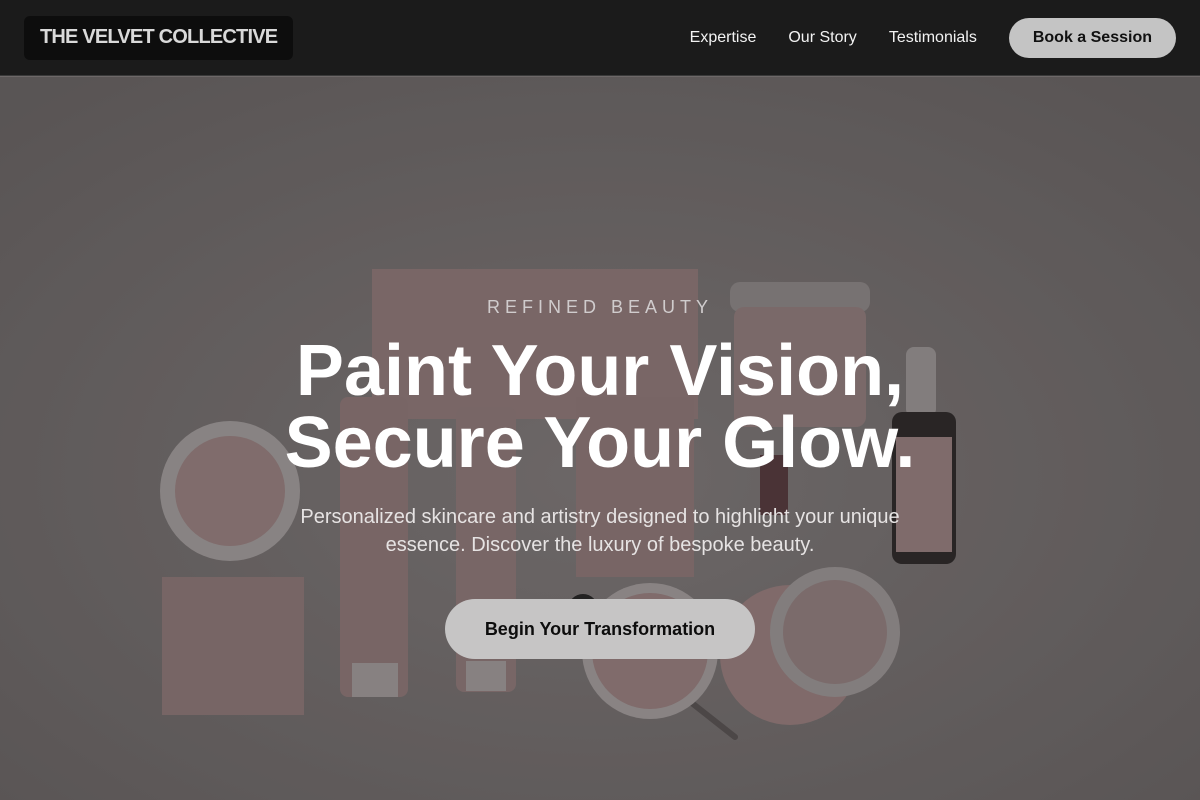 The width and height of the screenshot is (1200, 800). I want to click on brand-logo: THE VELVET COLLECTIVE, so click(159, 37).